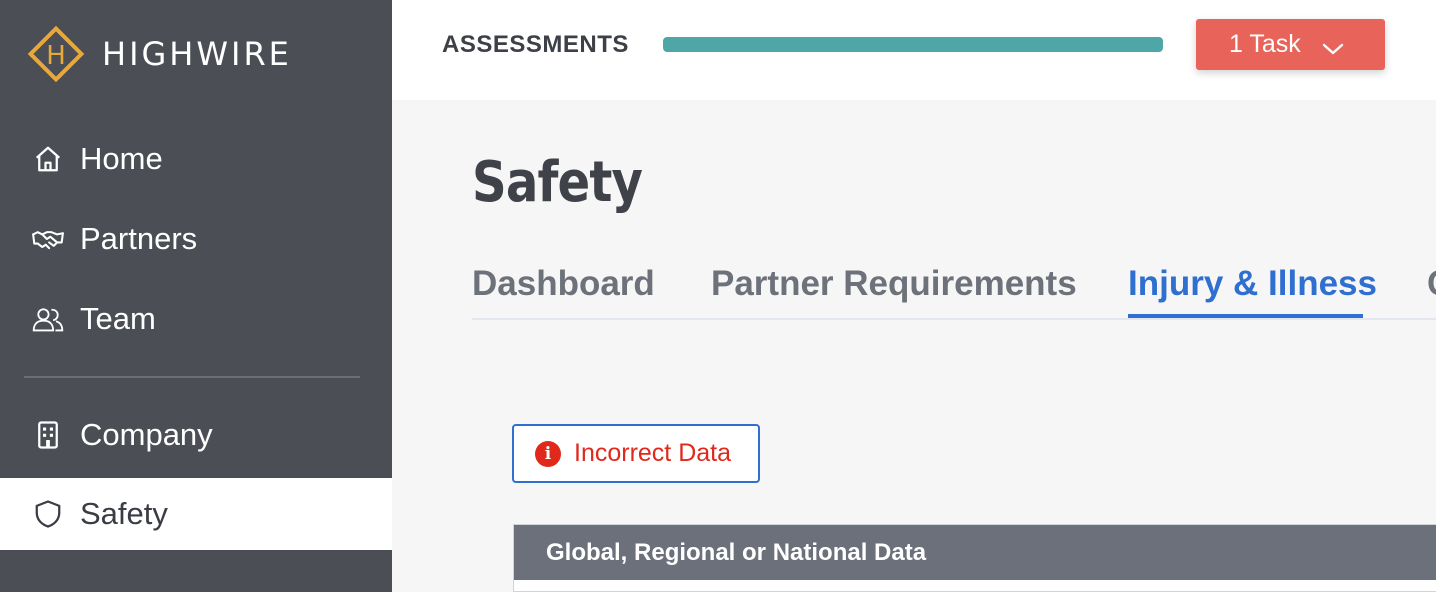  Describe the element at coordinates (535, 44) in the screenshot. I see `assessments-label: ASSESSMENTS` at that location.